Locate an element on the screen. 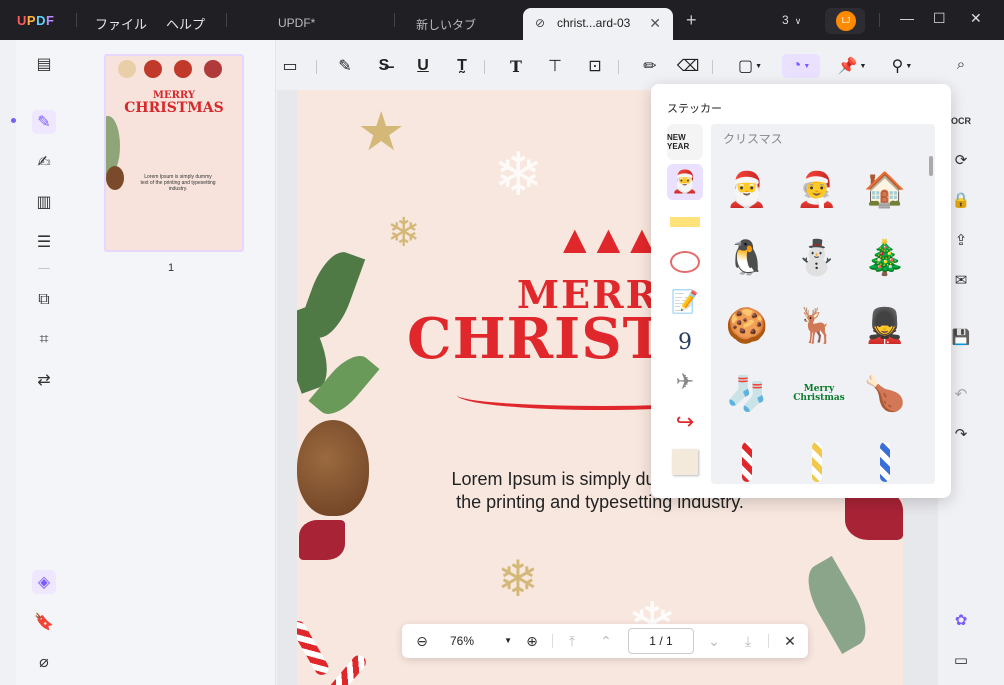 This screenshot has height=685, width=1004. menu-help: ヘルプ is located at coordinates (185, 23).